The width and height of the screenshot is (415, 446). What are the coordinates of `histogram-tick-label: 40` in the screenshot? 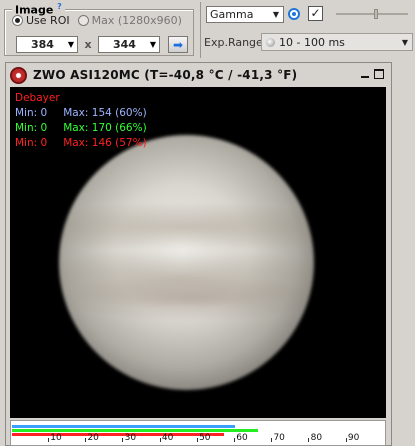 It's located at (167, 438).